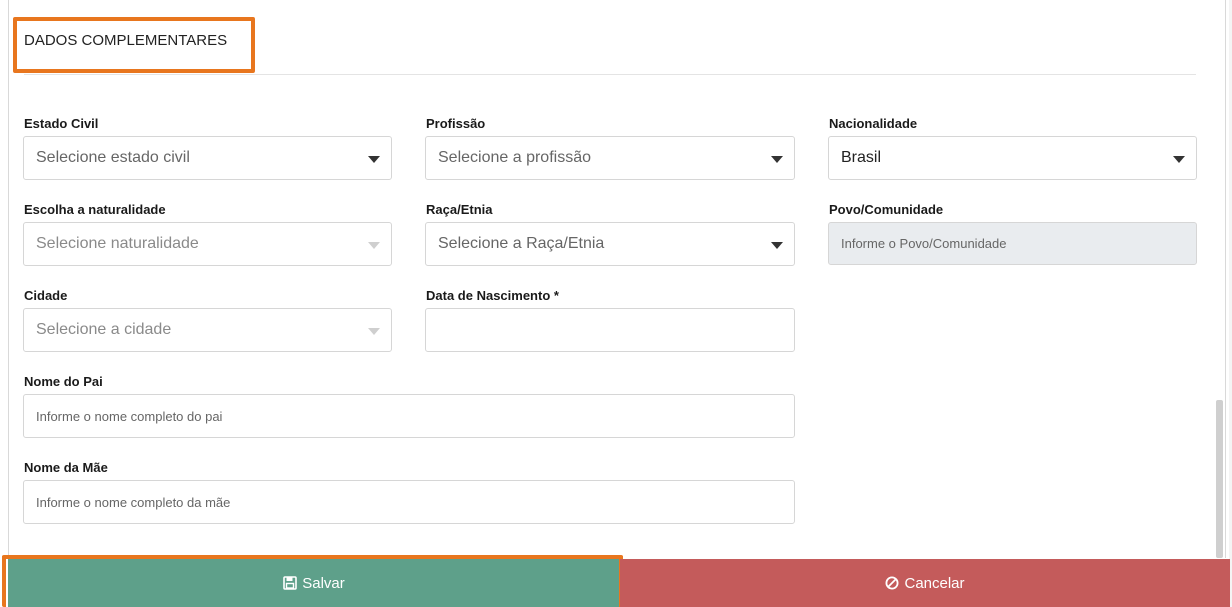  Describe the element at coordinates (1219, 479) in the screenshot. I see `scrollbar-thumb` at that location.